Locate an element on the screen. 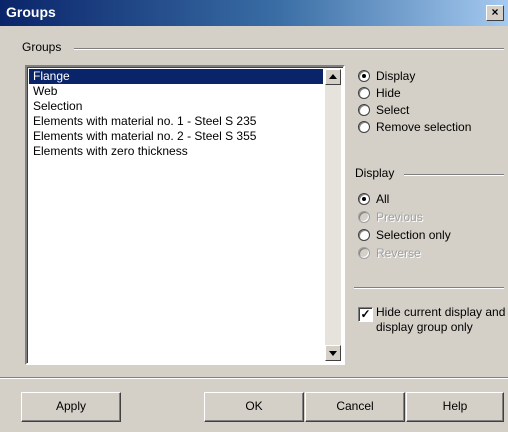 The image size is (508, 432). help-button: Help is located at coordinates (455, 407).